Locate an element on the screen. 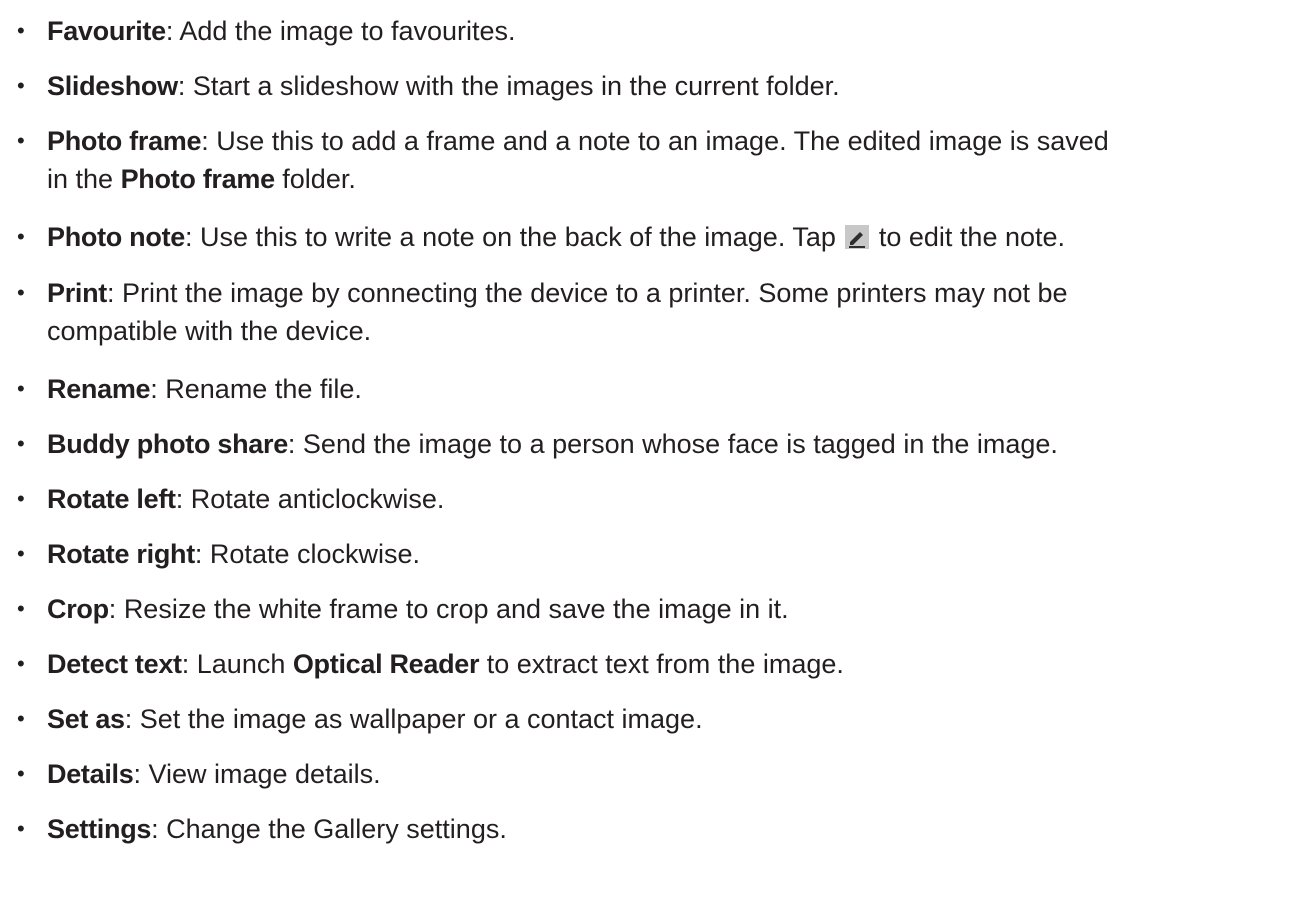 This screenshot has width=1314, height=913. item-description: View image details. is located at coordinates (264, 774).